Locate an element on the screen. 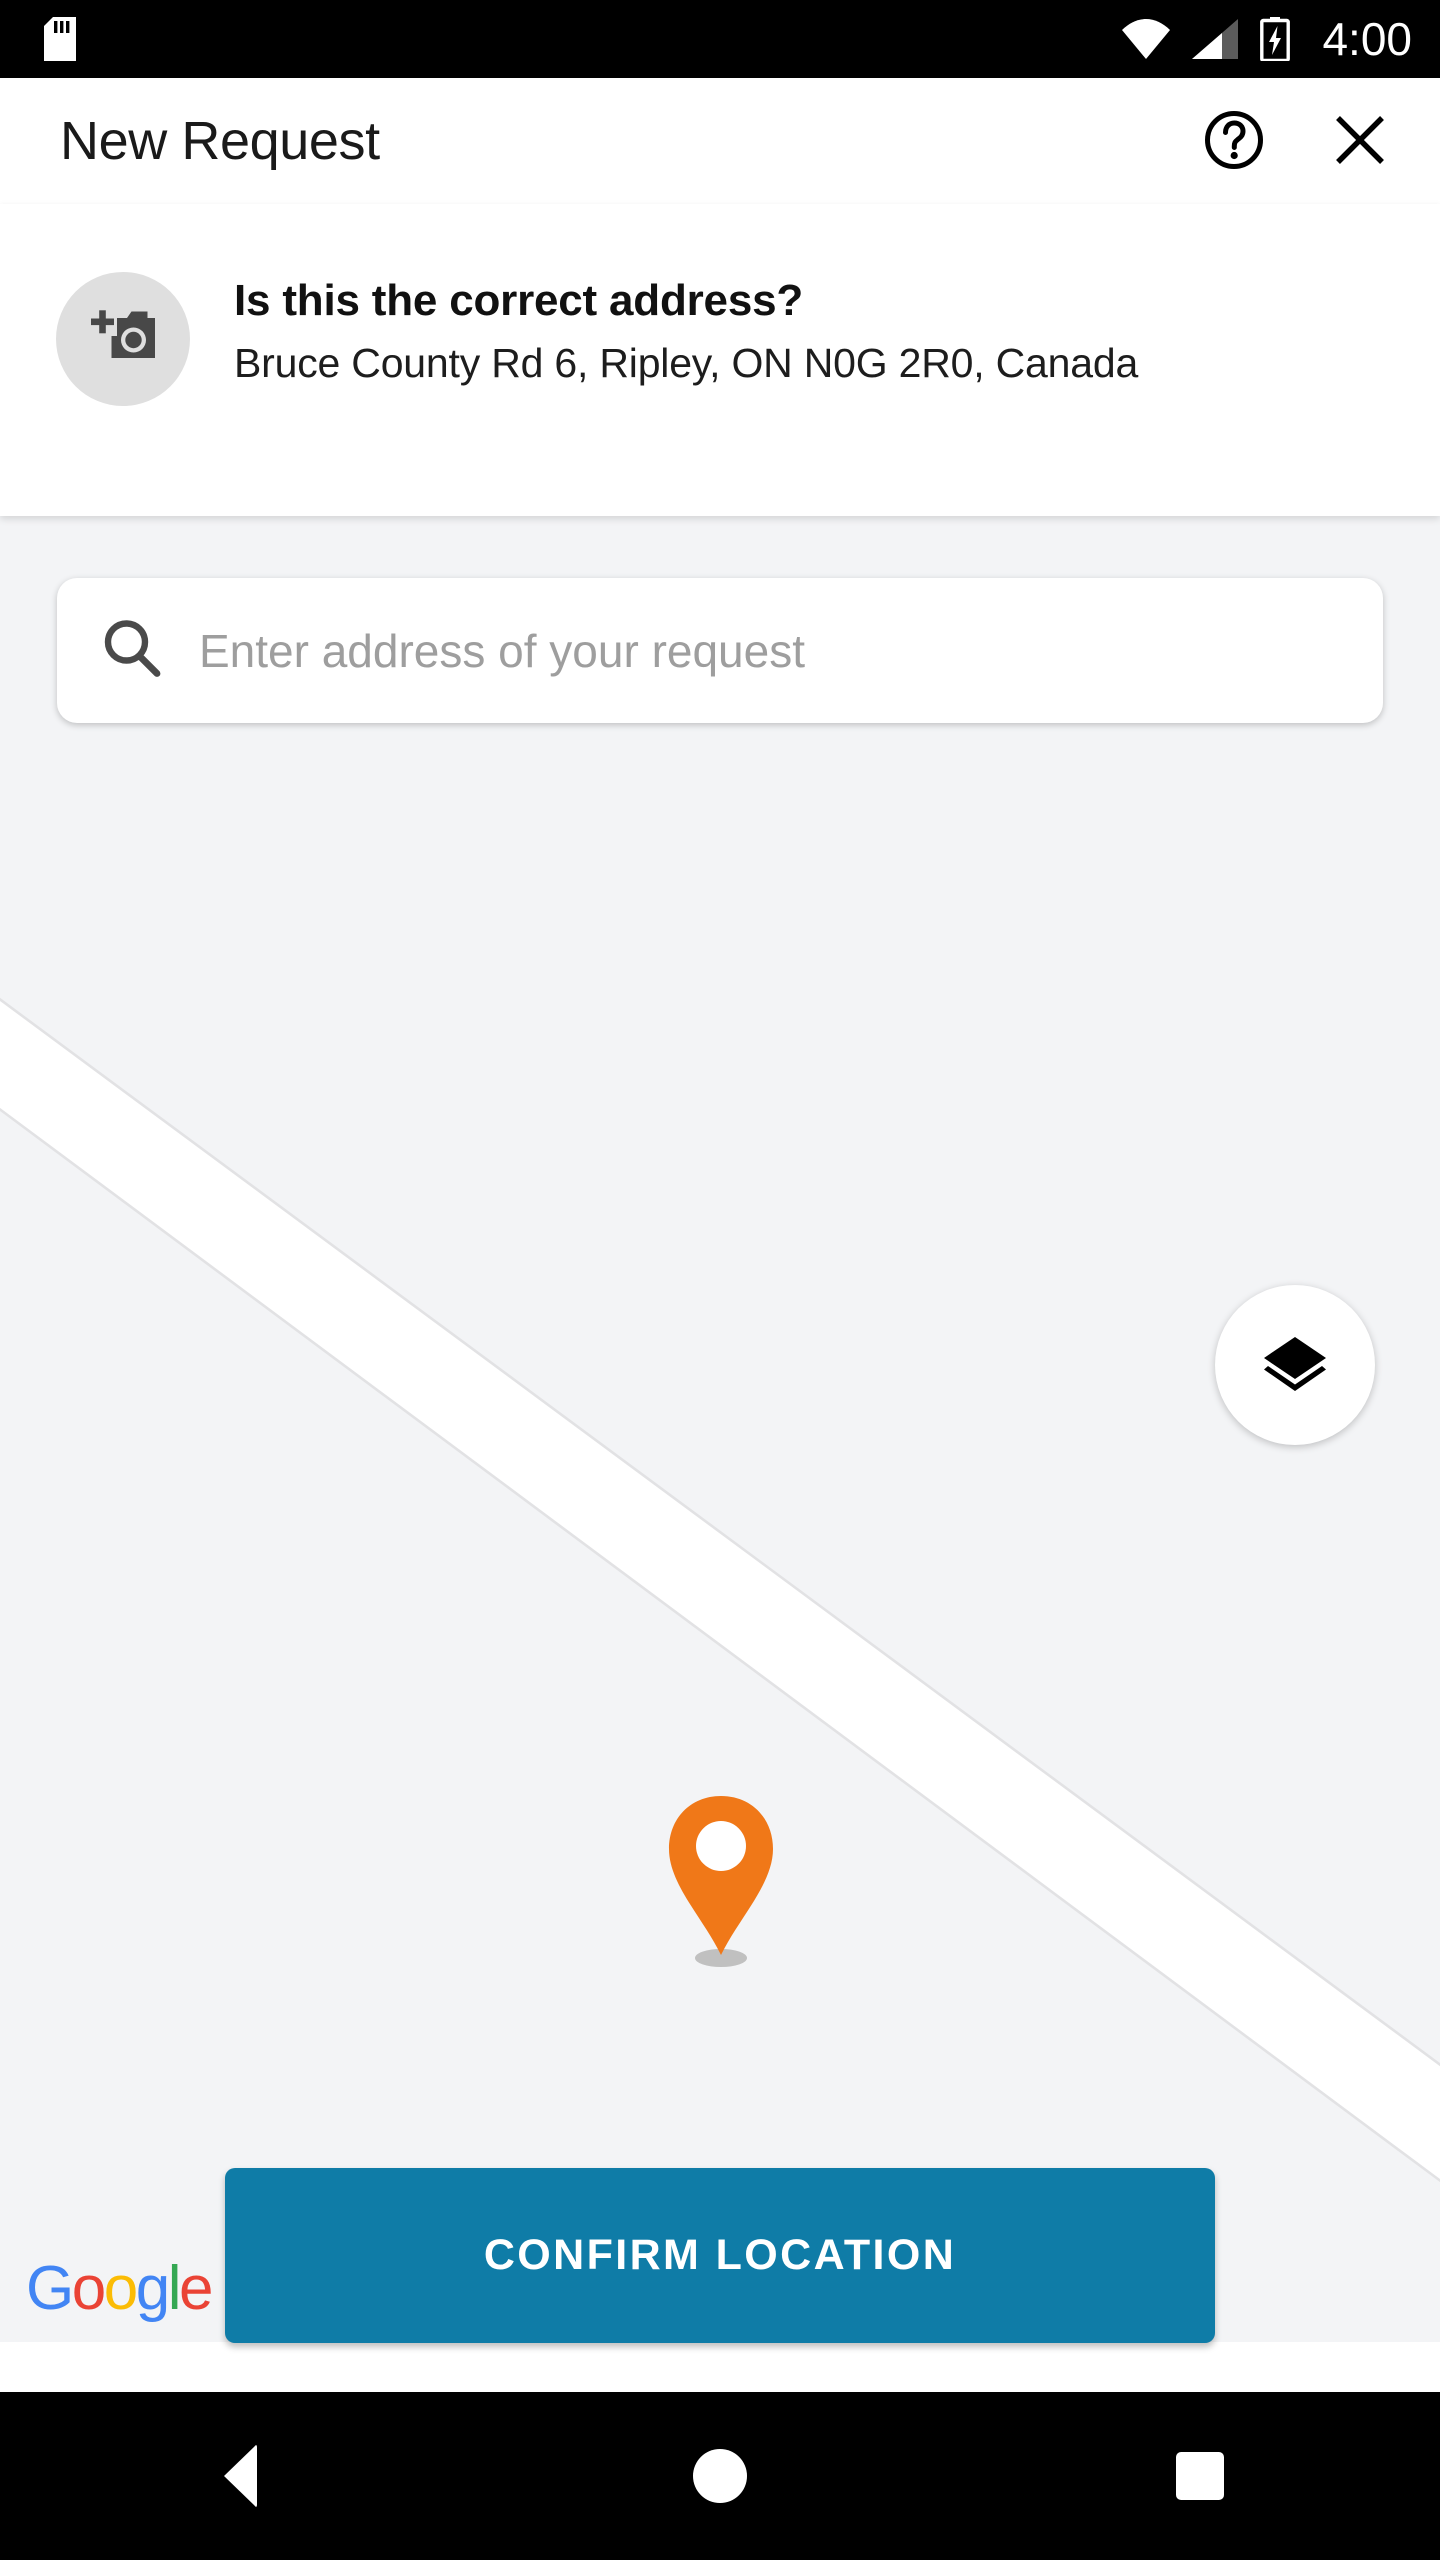 The width and height of the screenshot is (1440, 2560). status-bar-right: 4:00 is located at coordinates (1267, 39).